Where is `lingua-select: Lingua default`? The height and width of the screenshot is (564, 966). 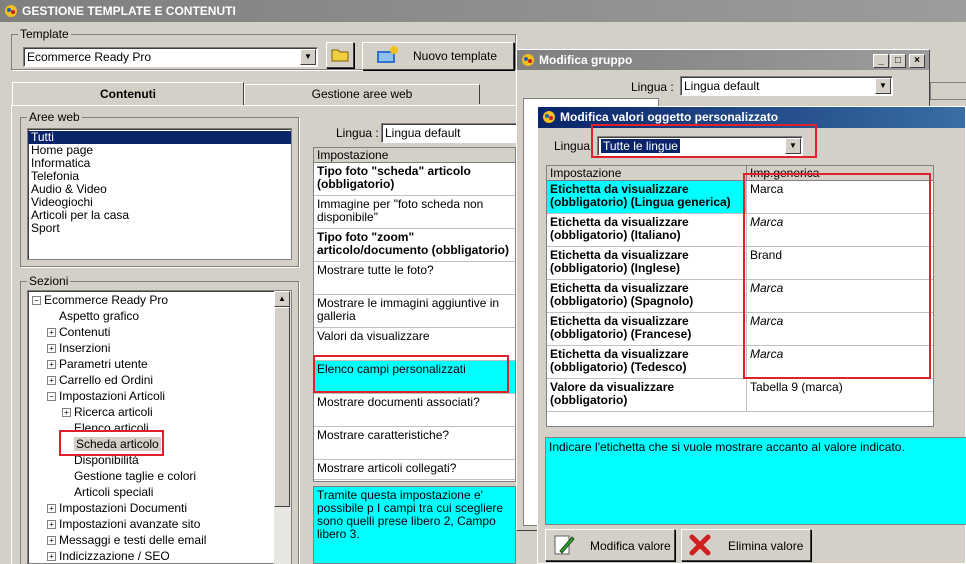
lingua-select: Lingua default is located at coordinates (449, 133).